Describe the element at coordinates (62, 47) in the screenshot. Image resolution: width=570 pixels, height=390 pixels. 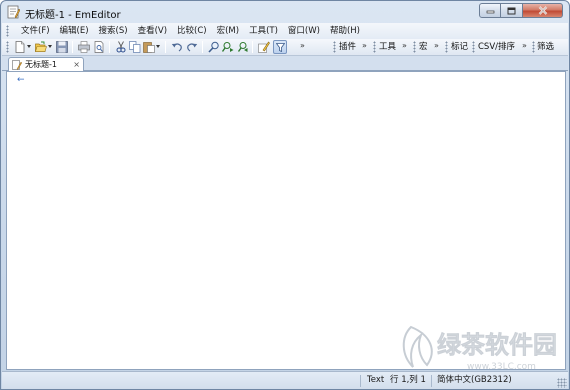
I see `save-icon` at that location.